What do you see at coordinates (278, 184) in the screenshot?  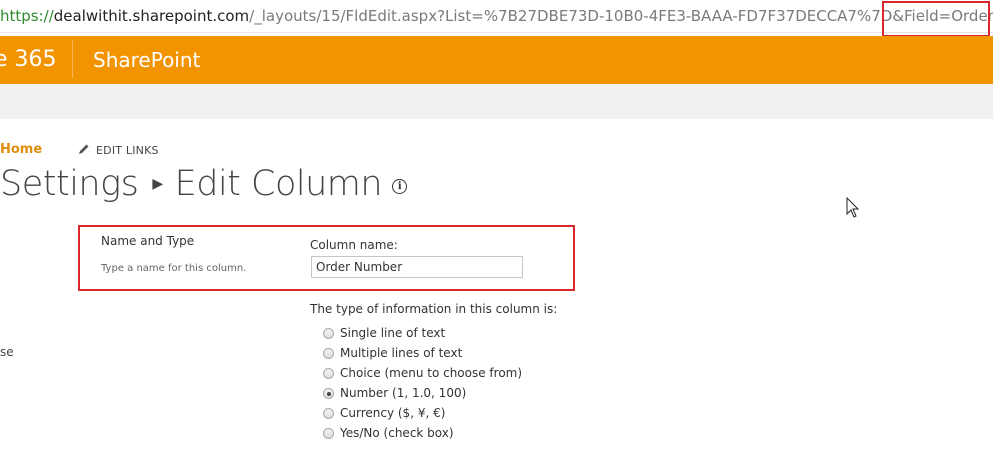 I see `breadcrumb-current: Edit Column` at bounding box center [278, 184].